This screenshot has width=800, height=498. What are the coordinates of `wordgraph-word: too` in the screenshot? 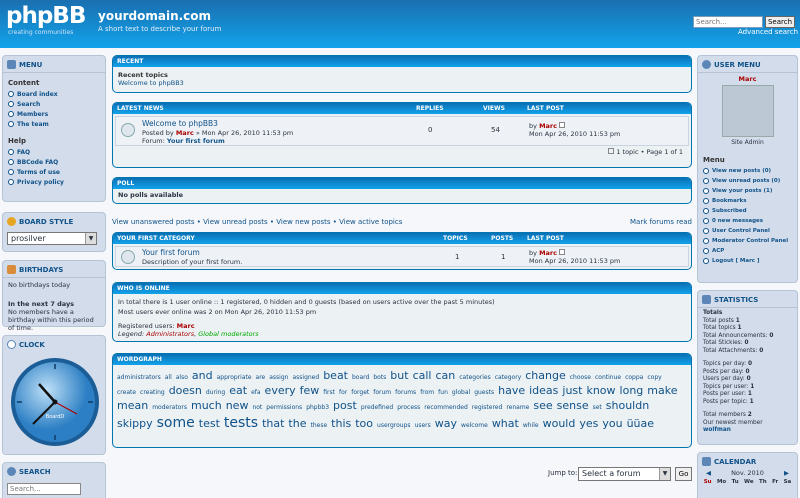 It's located at (364, 424).